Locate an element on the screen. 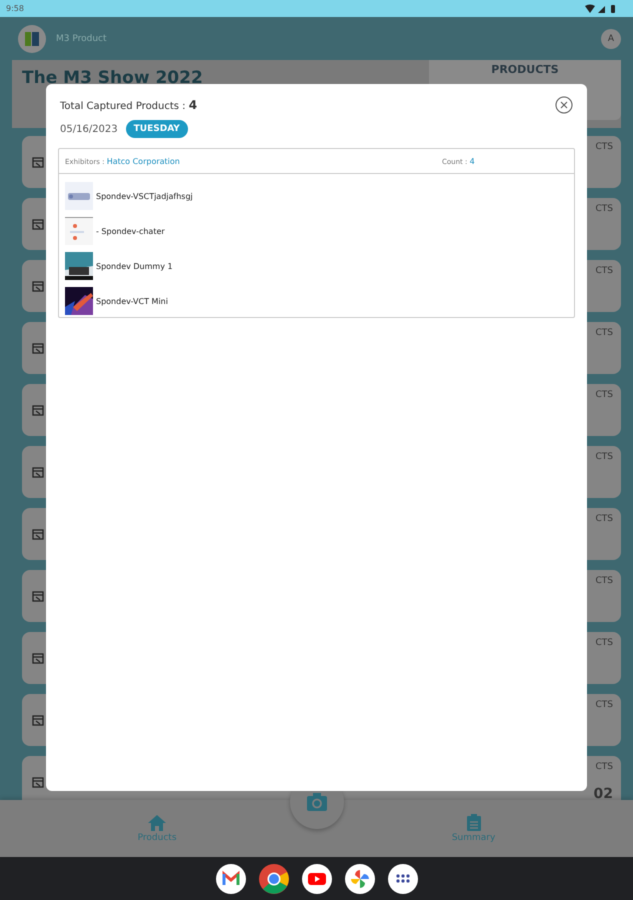 The width and height of the screenshot is (633, 900). app-title: M3 Product is located at coordinates (82, 39).